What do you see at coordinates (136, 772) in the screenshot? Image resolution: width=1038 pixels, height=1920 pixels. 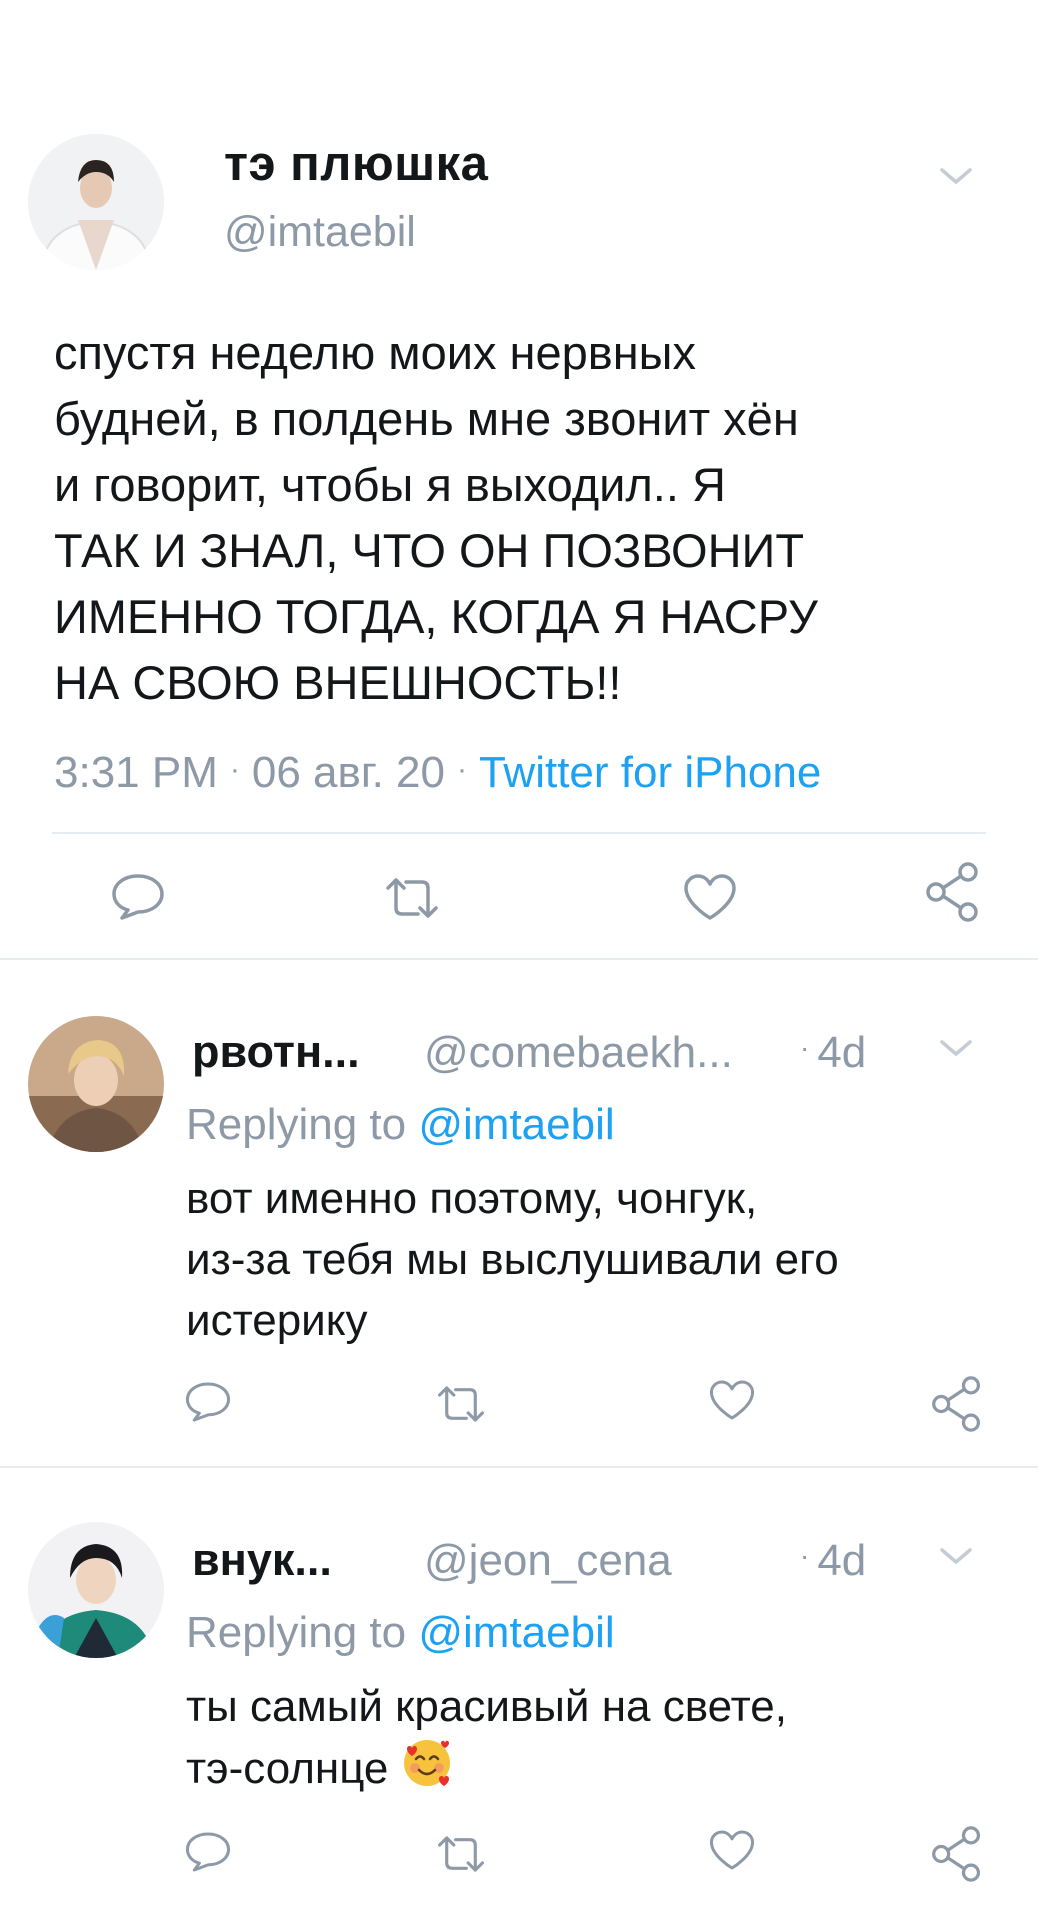 I see `tweet-time: 3:31 PM` at bounding box center [136, 772].